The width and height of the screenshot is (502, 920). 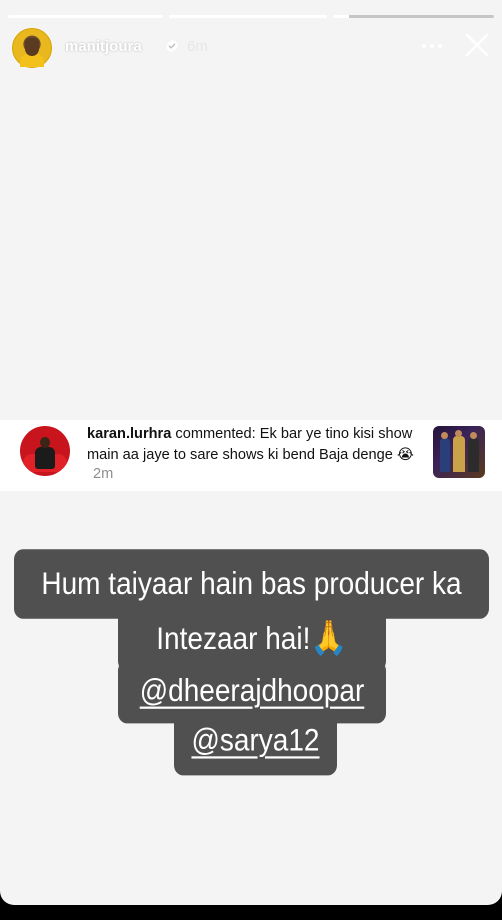 What do you see at coordinates (405, 454) in the screenshot?
I see `crying-emoji: 😭` at bounding box center [405, 454].